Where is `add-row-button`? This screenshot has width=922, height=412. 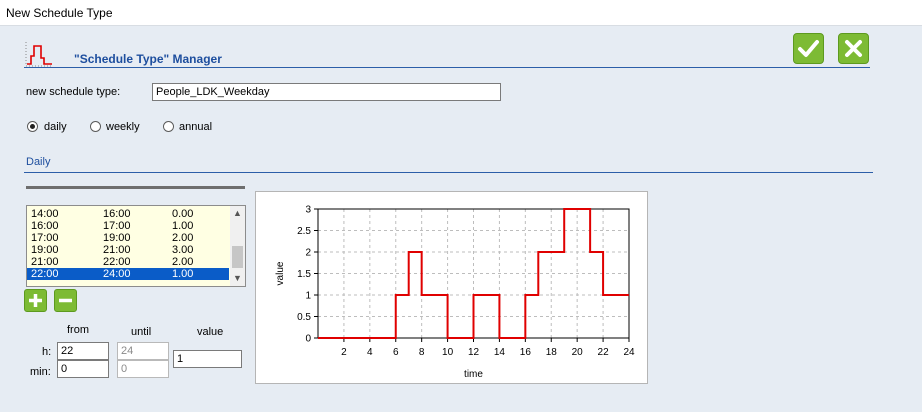 add-row-button is located at coordinates (35, 300).